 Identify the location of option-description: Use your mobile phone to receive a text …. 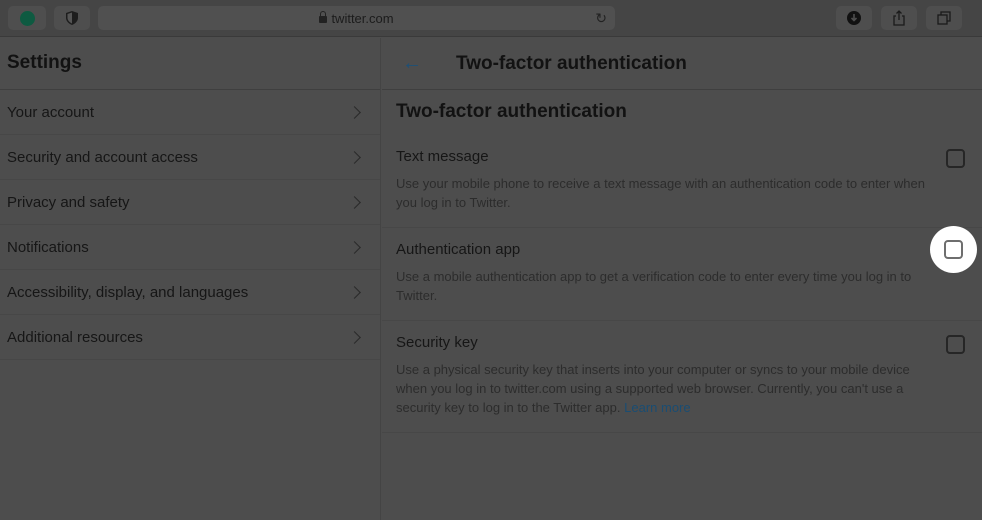
(660, 193).